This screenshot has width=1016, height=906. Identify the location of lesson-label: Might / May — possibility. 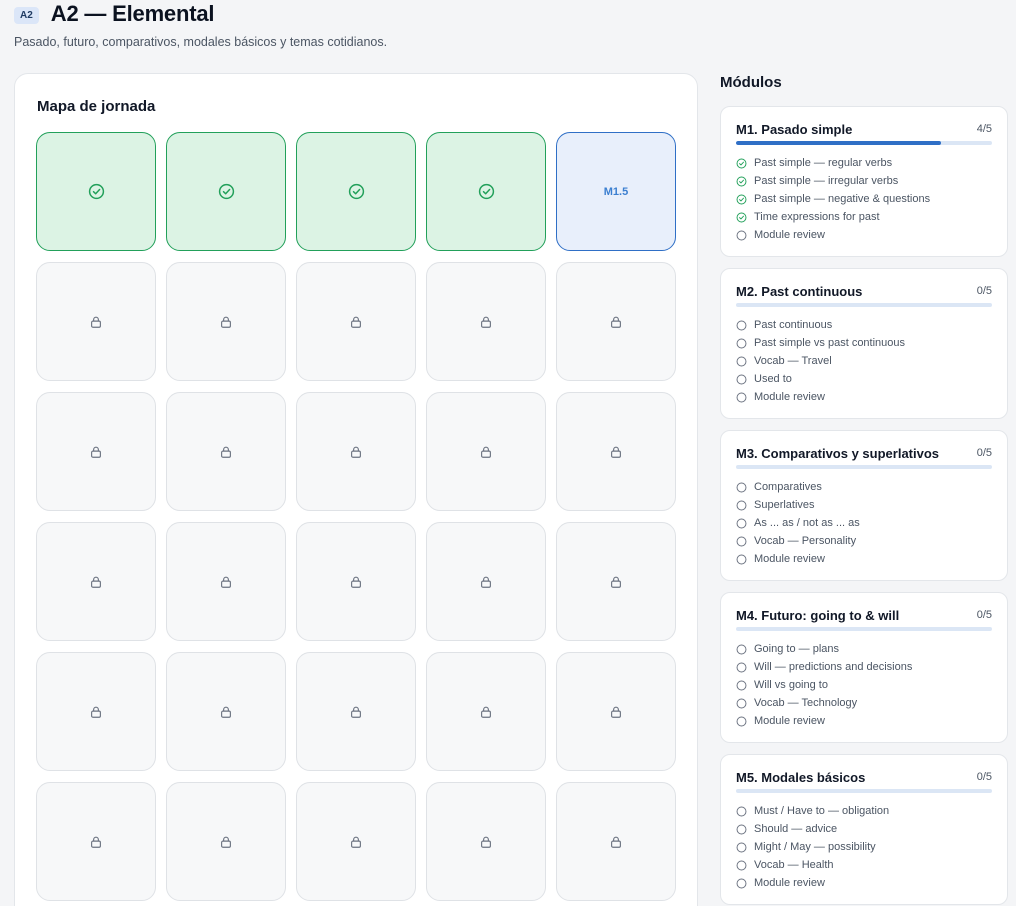
(815, 847).